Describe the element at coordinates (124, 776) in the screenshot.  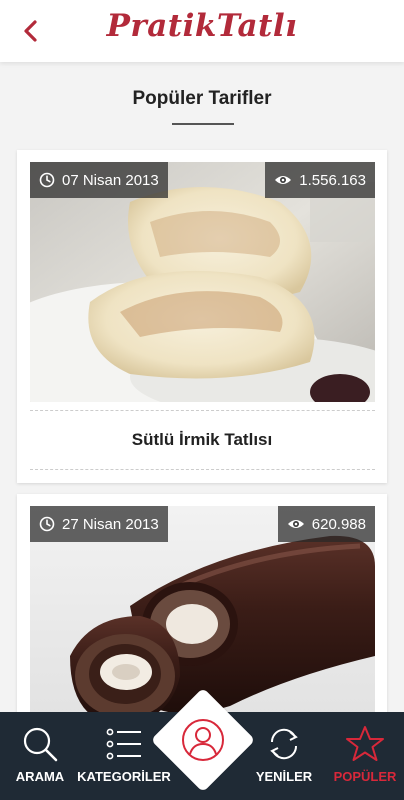
I see `nav-label: KATEGORİLER` at that location.